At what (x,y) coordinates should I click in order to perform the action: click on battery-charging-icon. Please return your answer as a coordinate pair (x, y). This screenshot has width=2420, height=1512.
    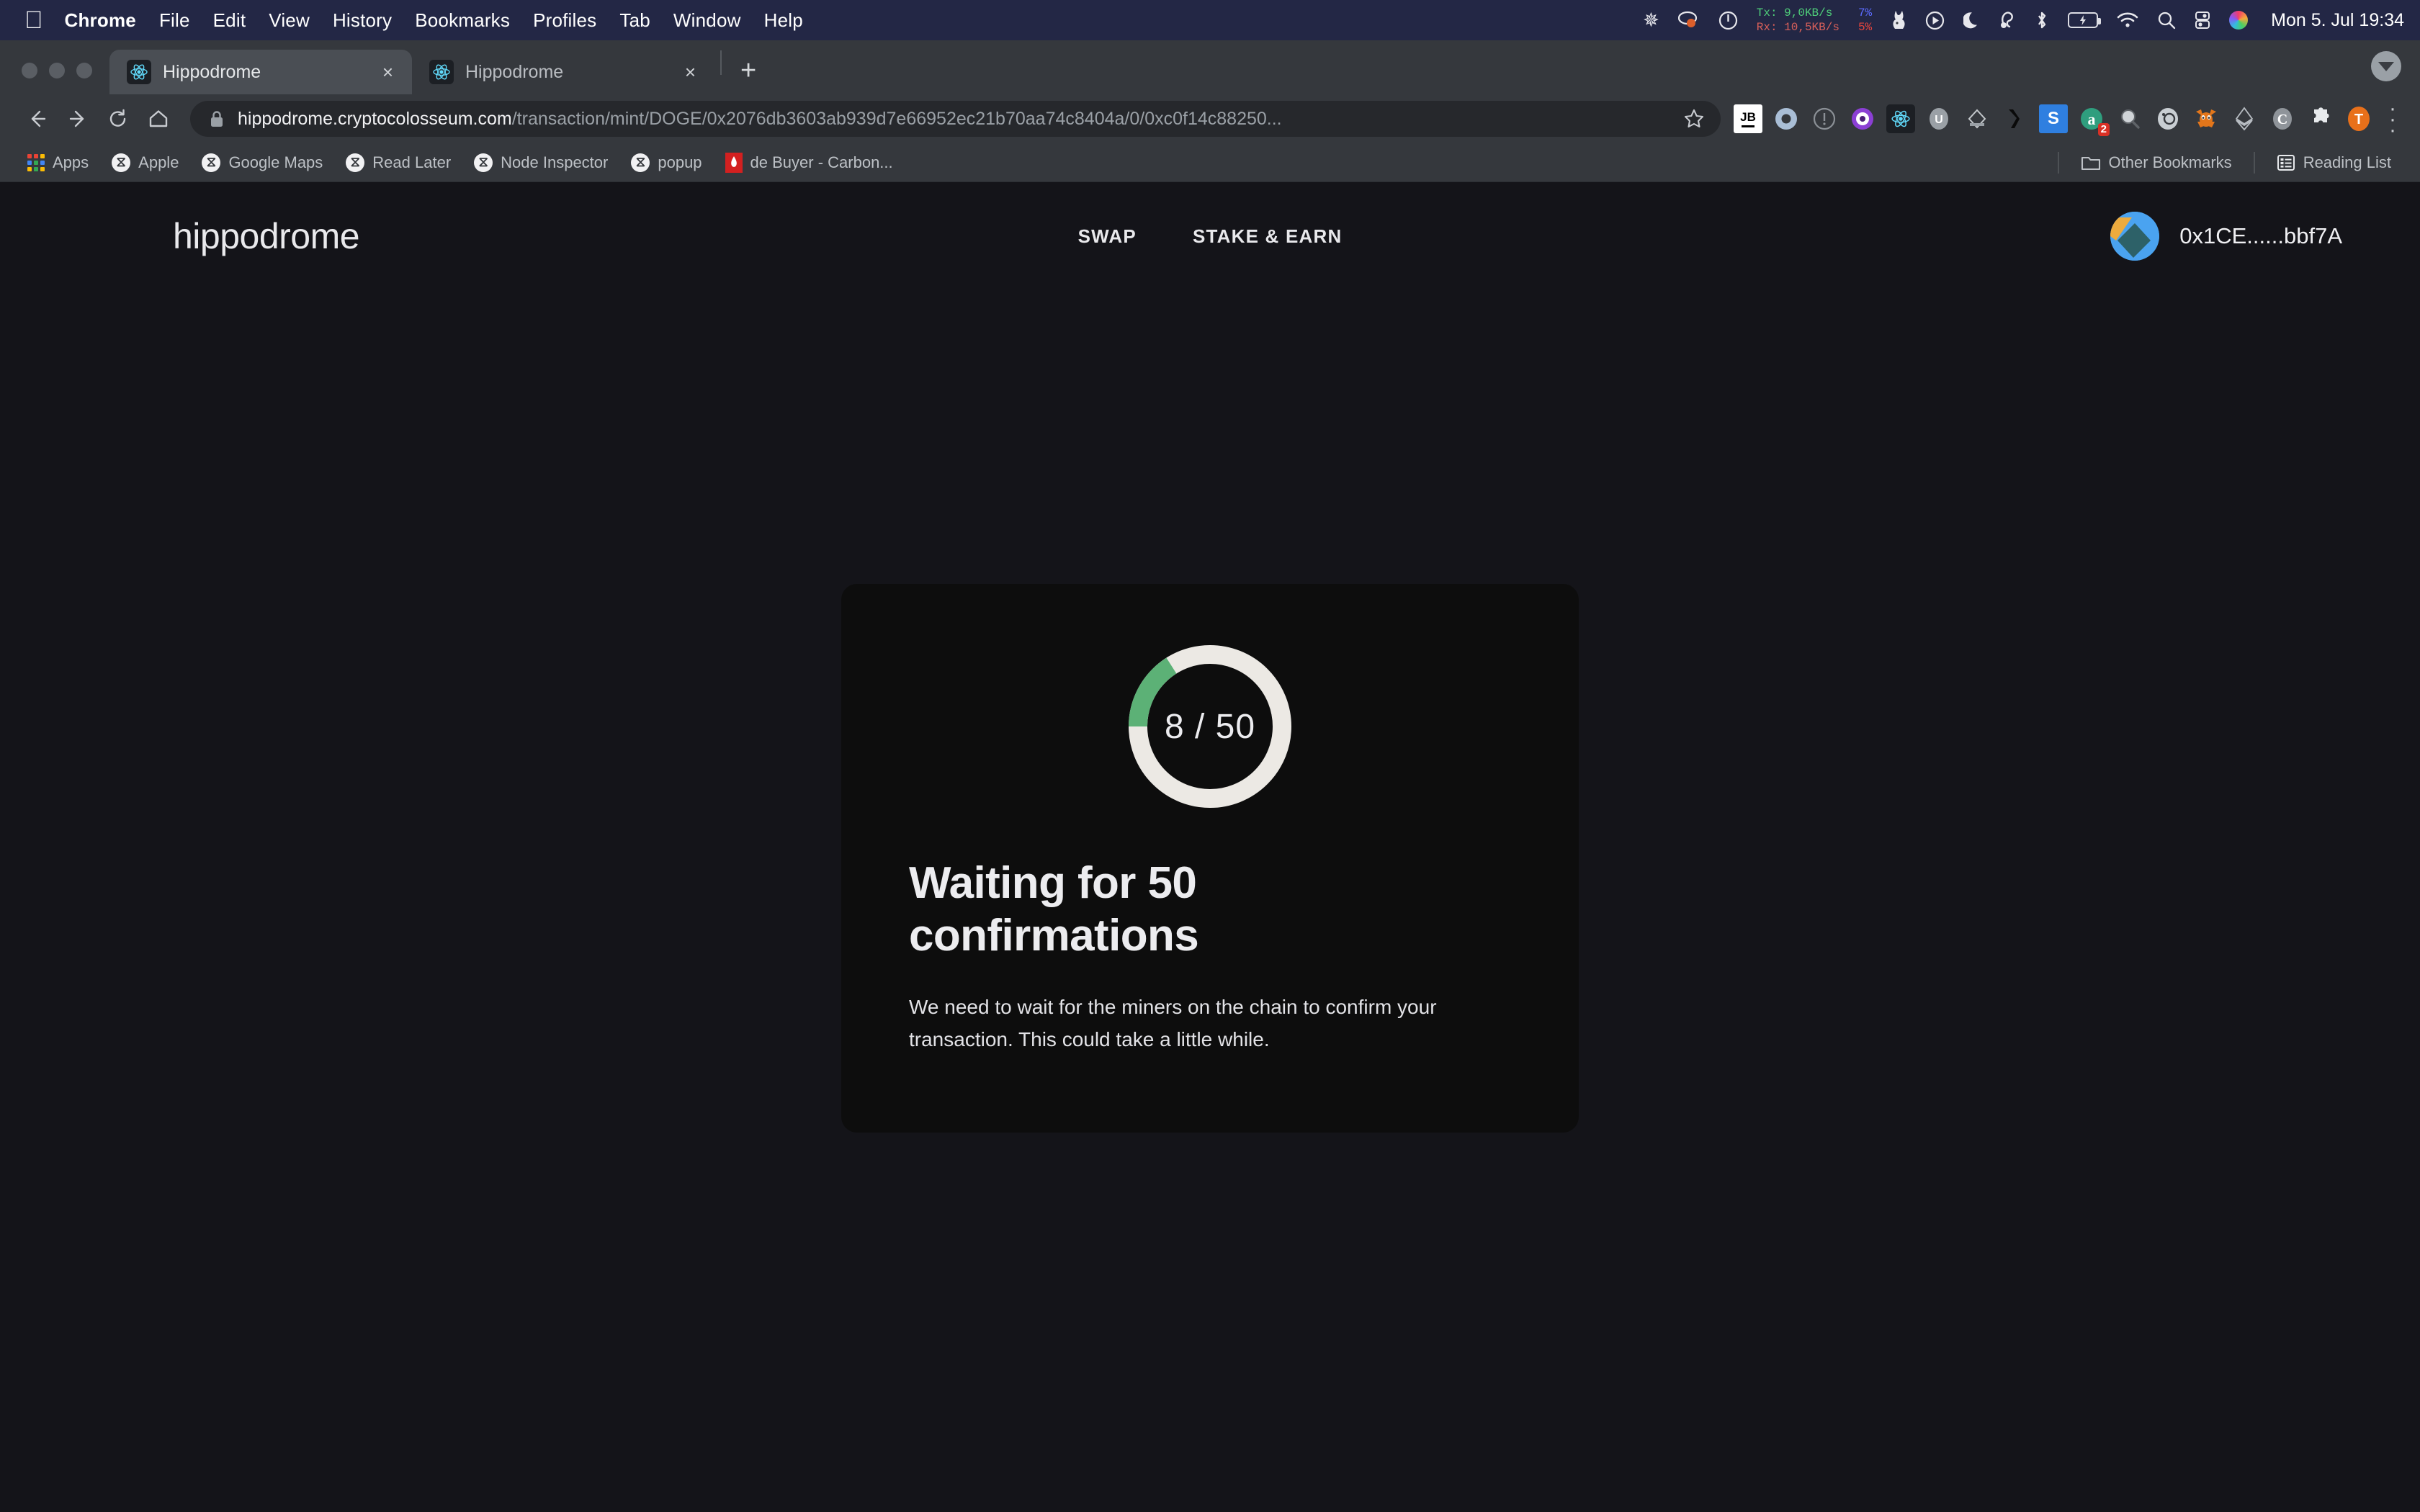
    Looking at the image, I should click on (2085, 20).